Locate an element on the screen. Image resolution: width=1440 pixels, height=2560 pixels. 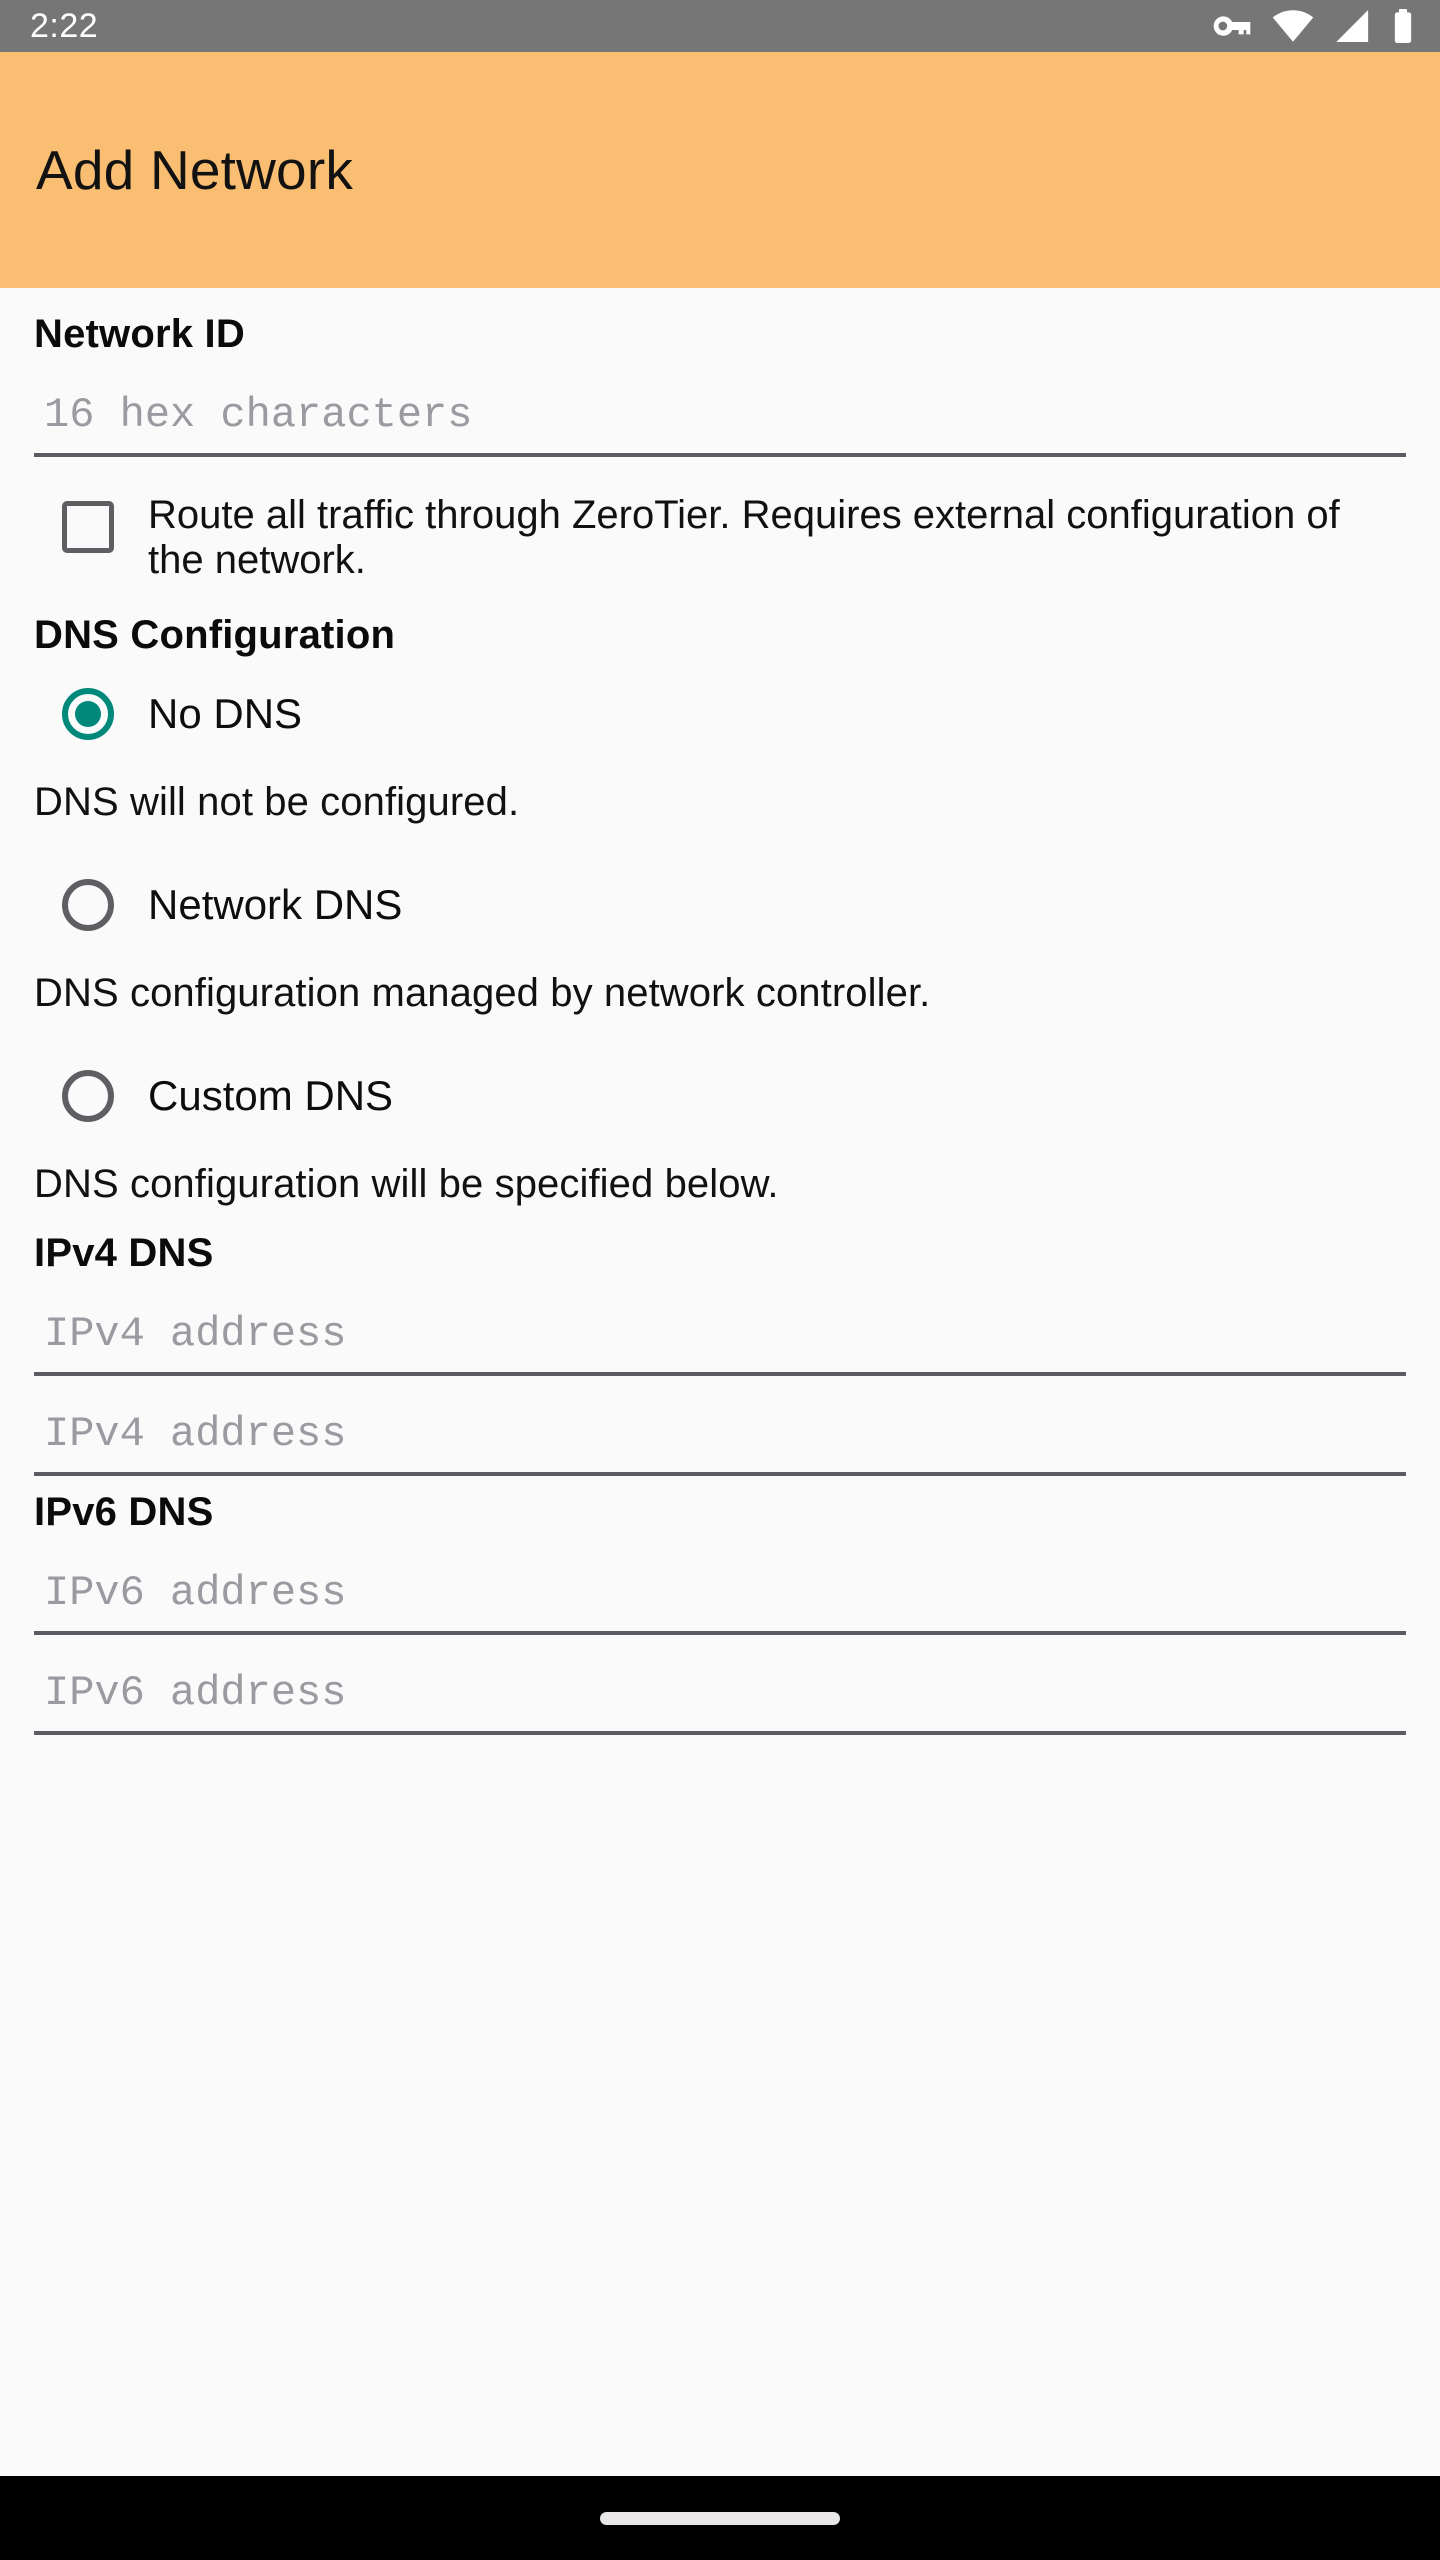
network-id-field is located at coordinates (720, 407).